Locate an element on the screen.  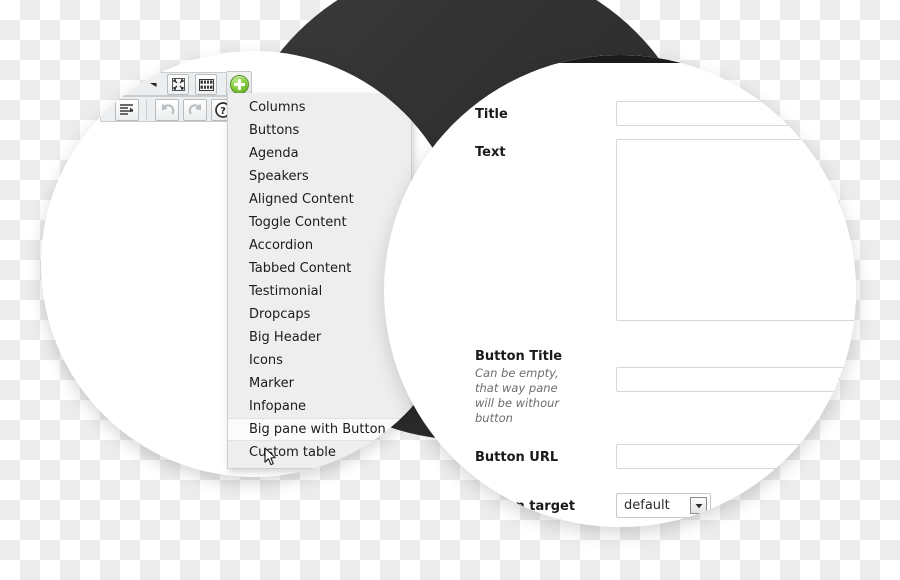
label-button-target: Button target is located at coordinates (525, 506).